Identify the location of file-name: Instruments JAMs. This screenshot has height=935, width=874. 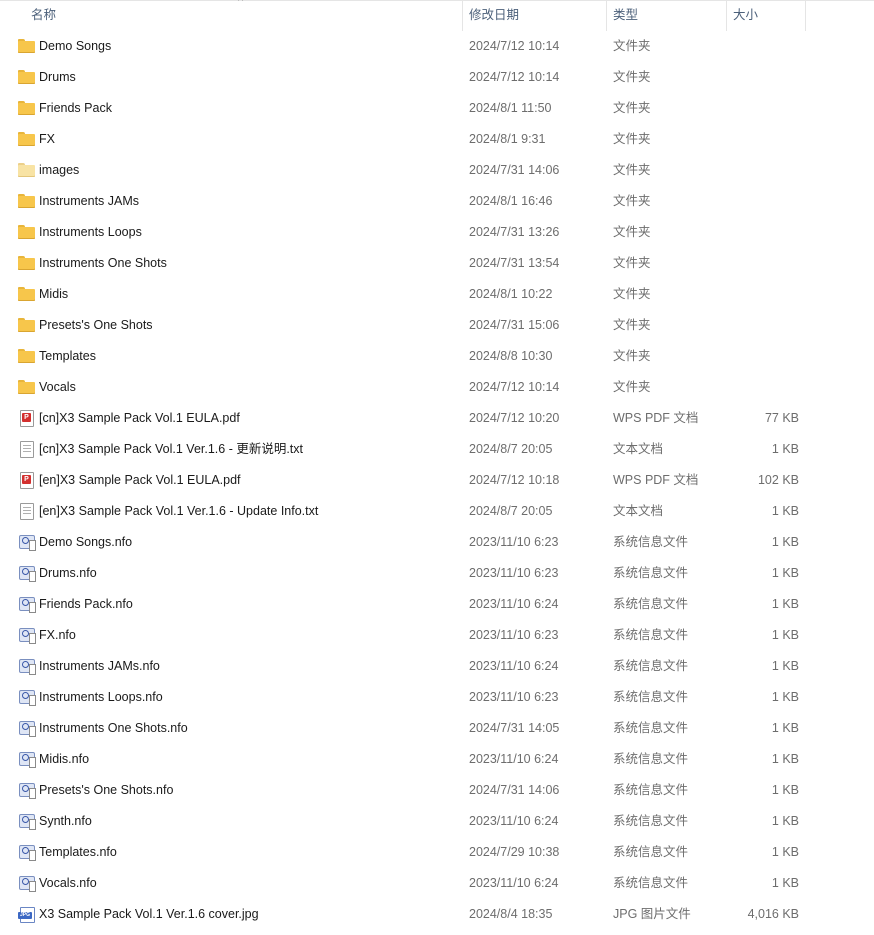
(89, 201).